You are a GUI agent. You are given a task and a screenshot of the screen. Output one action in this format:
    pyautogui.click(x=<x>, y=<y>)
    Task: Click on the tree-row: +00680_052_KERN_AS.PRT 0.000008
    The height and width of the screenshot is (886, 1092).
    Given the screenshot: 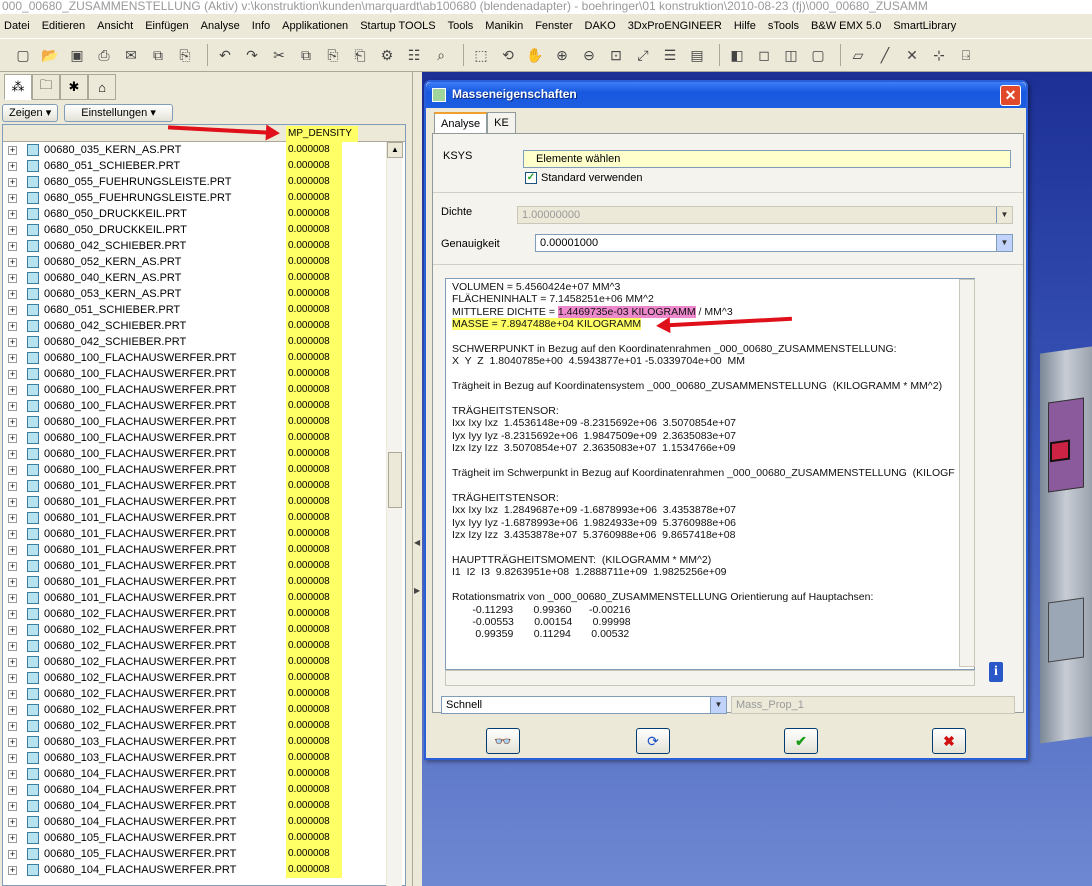 What is the action you would take?
    pyautogui.click(x=198, y=262)
    